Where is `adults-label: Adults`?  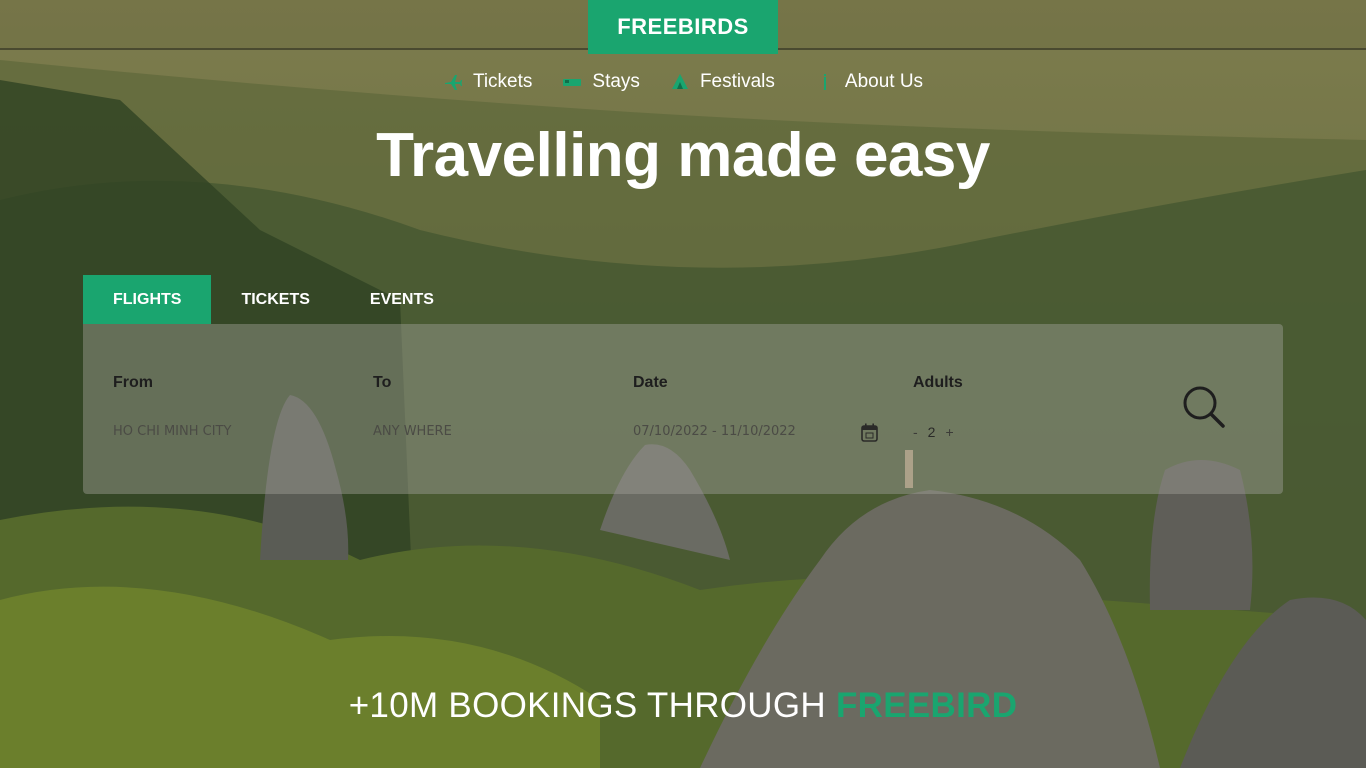
adults-label: Adults is located at coordinates (938, 382).